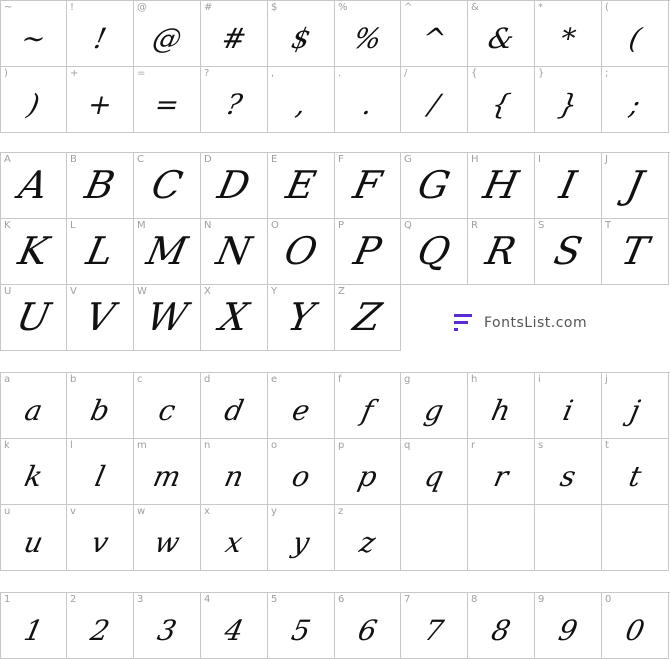 The image size is (670, 660). What do you see at coordinates (536, 323) in the screenshot?
I see `watermark-text: FontsList.com` at bounding box center [536, 323].